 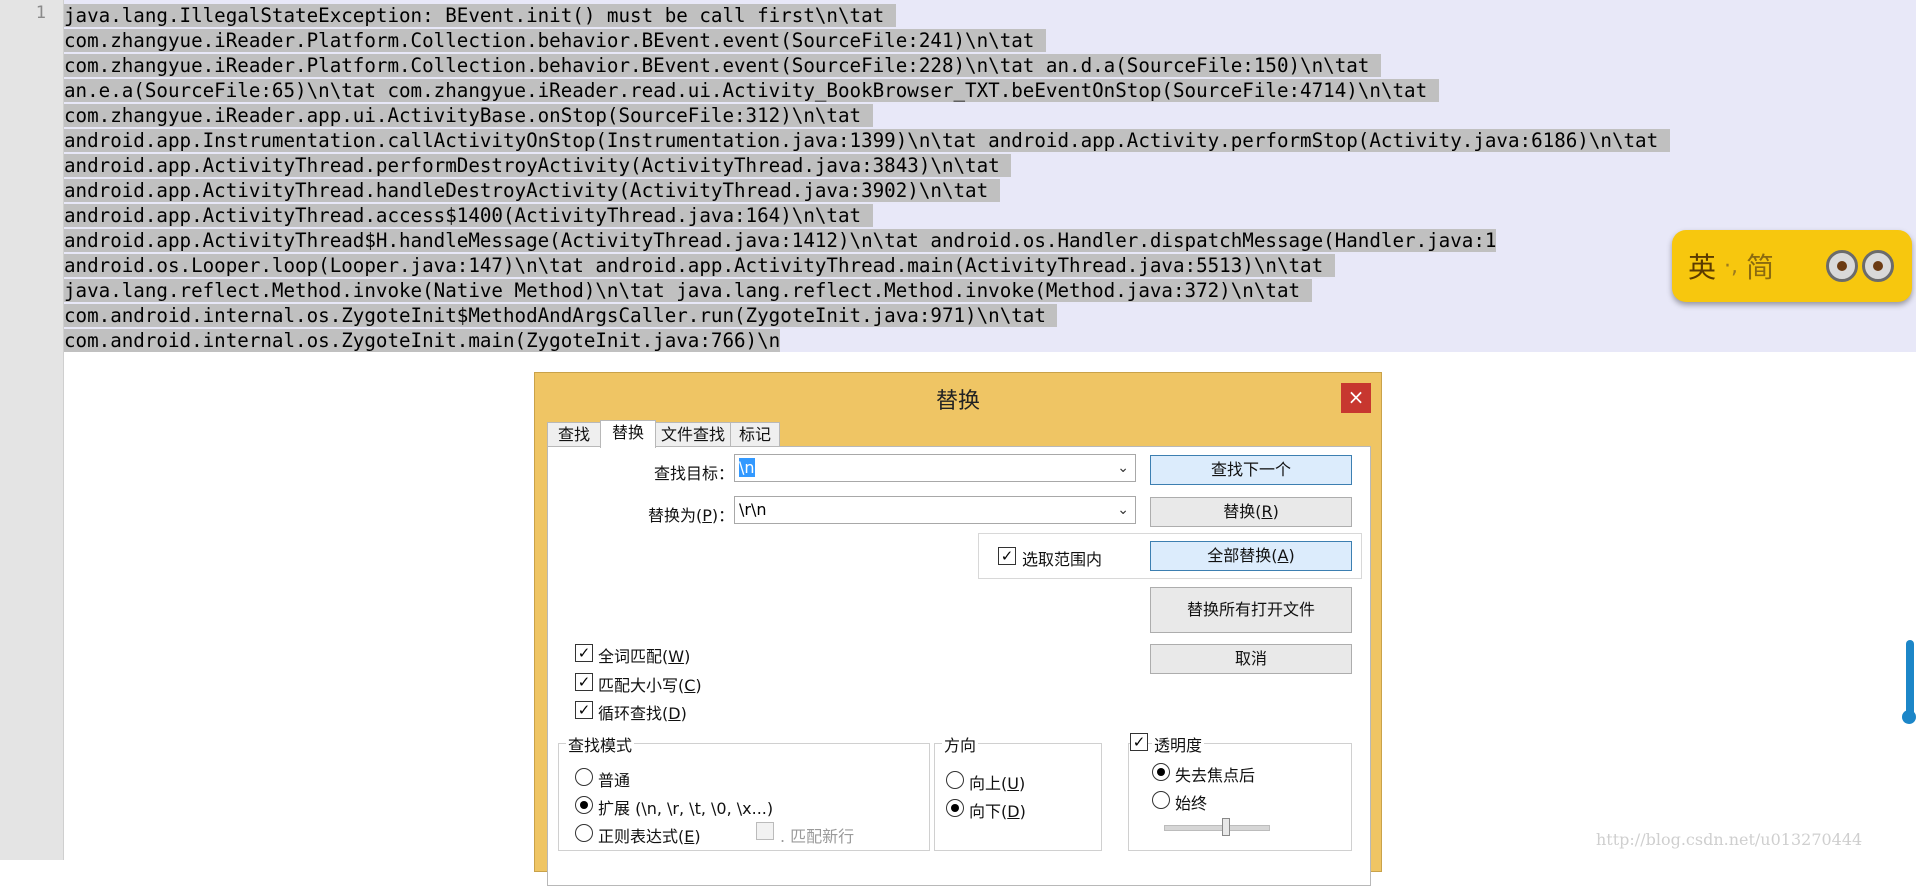 What do you see at coordinates (960, 744) in the screenshot?
I see `direction-title: 方向` at bounding box center [960, 744].